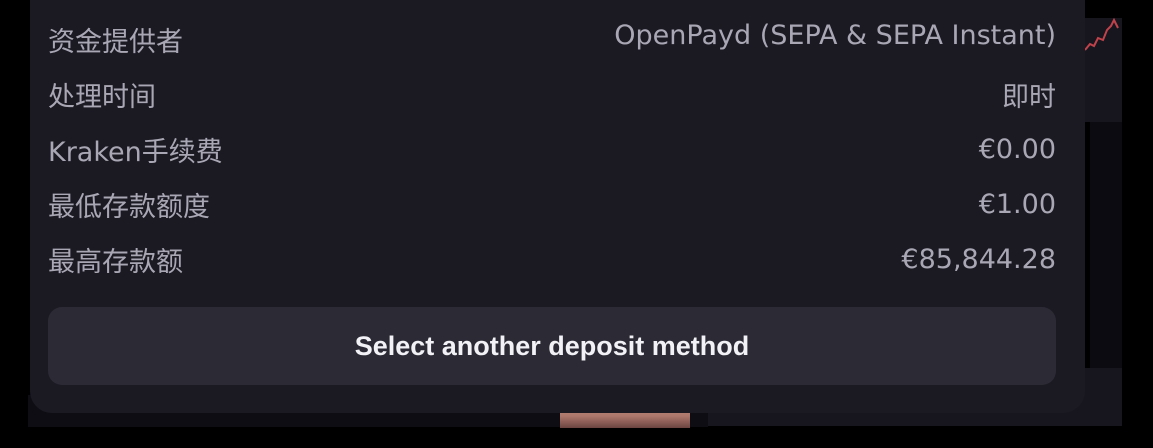 The width and height of the screenshot is (1153, 448). I want to click on detail-value: 即时, so click(1029, 97).